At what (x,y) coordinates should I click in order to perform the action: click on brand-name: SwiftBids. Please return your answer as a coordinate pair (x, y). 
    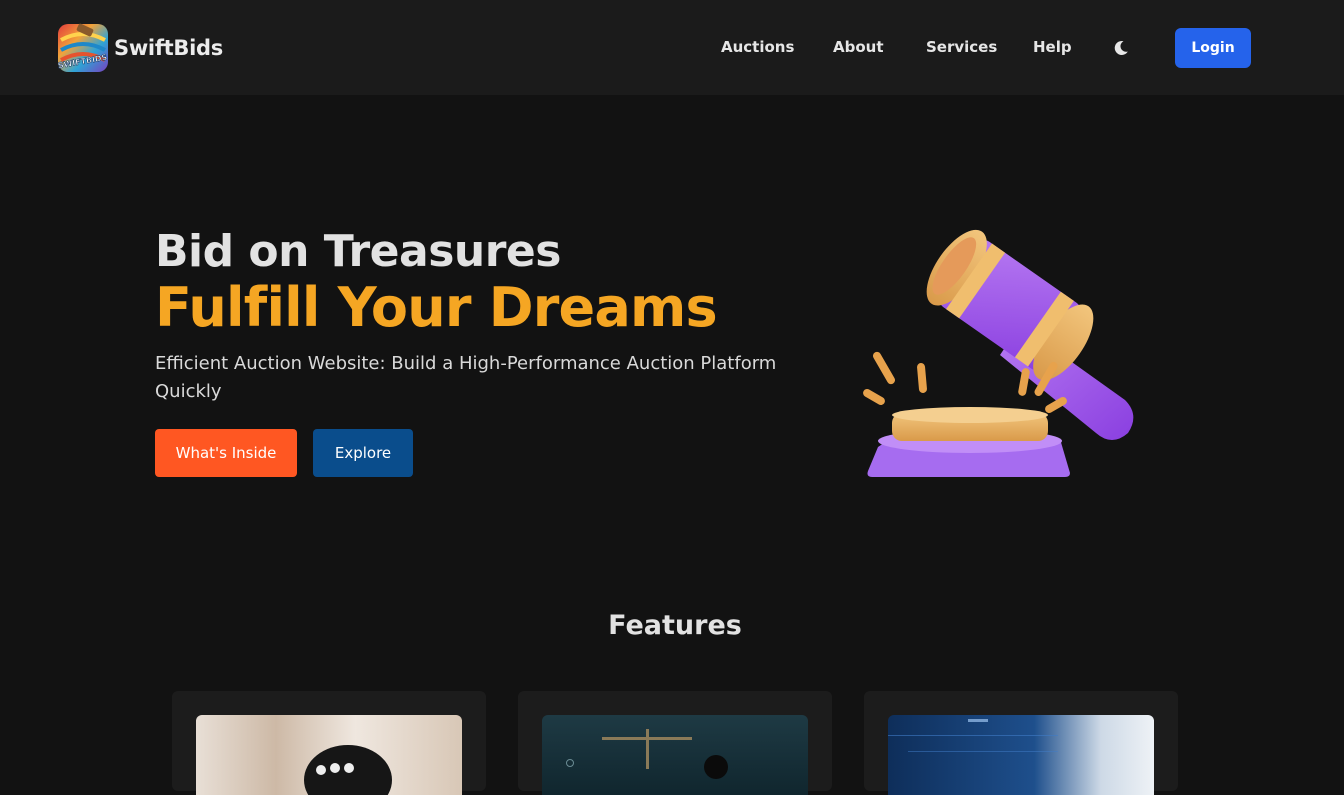
    Looking at the image, I should click on (168, 48).